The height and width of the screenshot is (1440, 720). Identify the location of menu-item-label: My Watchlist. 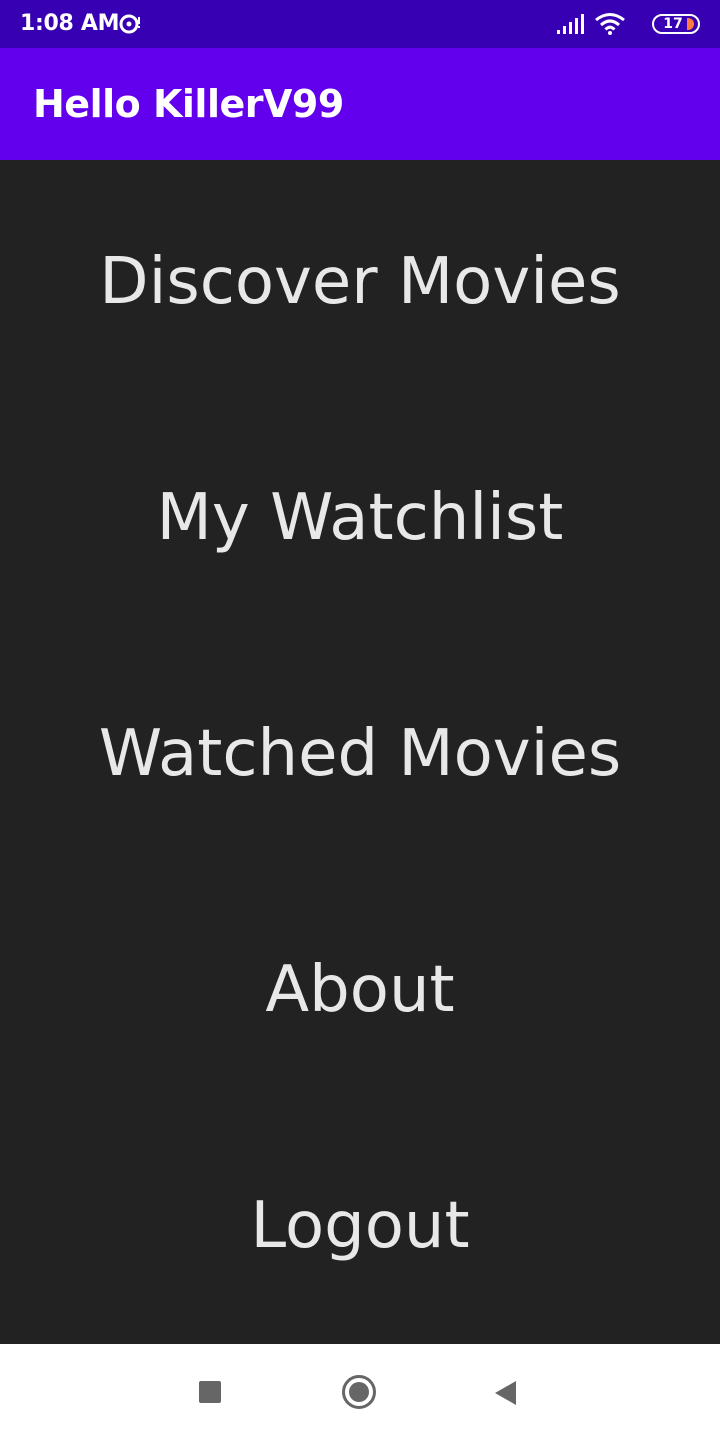
(360, 518).